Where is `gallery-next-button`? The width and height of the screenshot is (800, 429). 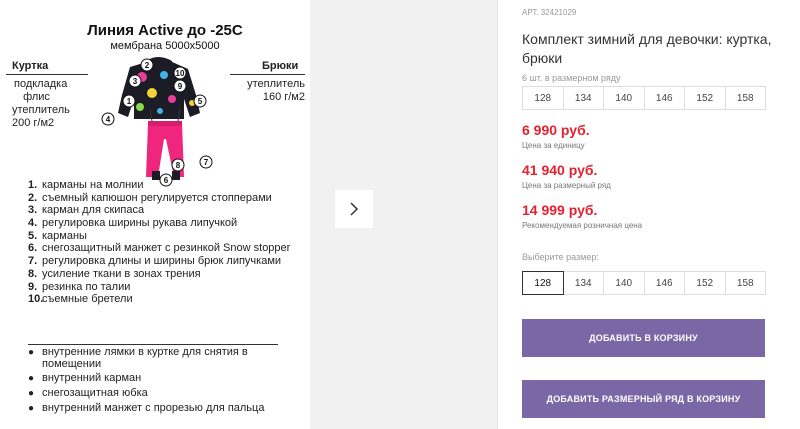
gallery-next-button is located at coordinates (354, 209).